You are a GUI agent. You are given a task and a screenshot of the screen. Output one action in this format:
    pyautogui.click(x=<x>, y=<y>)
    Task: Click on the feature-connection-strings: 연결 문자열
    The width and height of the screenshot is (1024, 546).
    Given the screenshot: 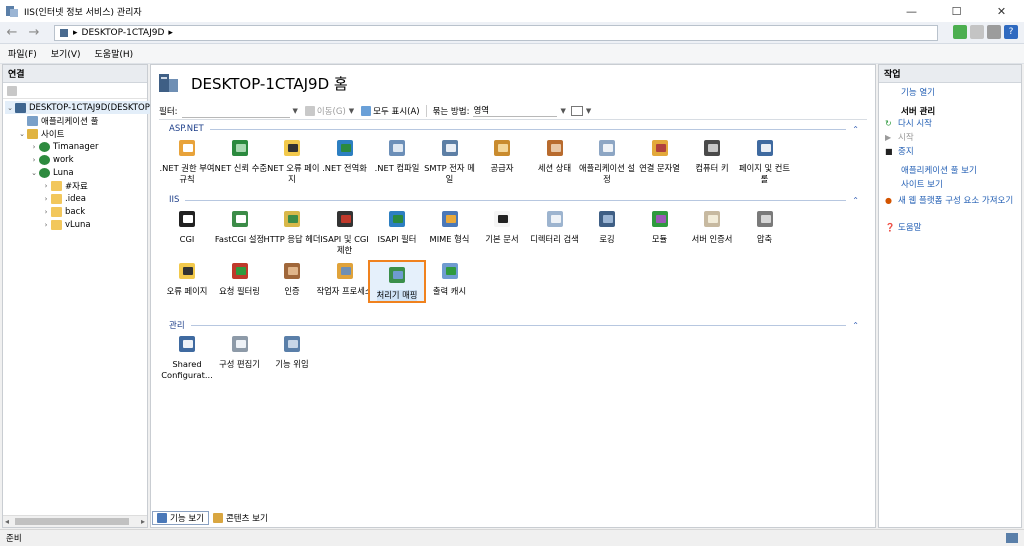 What is the action you would take?
    pyautogui.click(x=660, y=155)
    